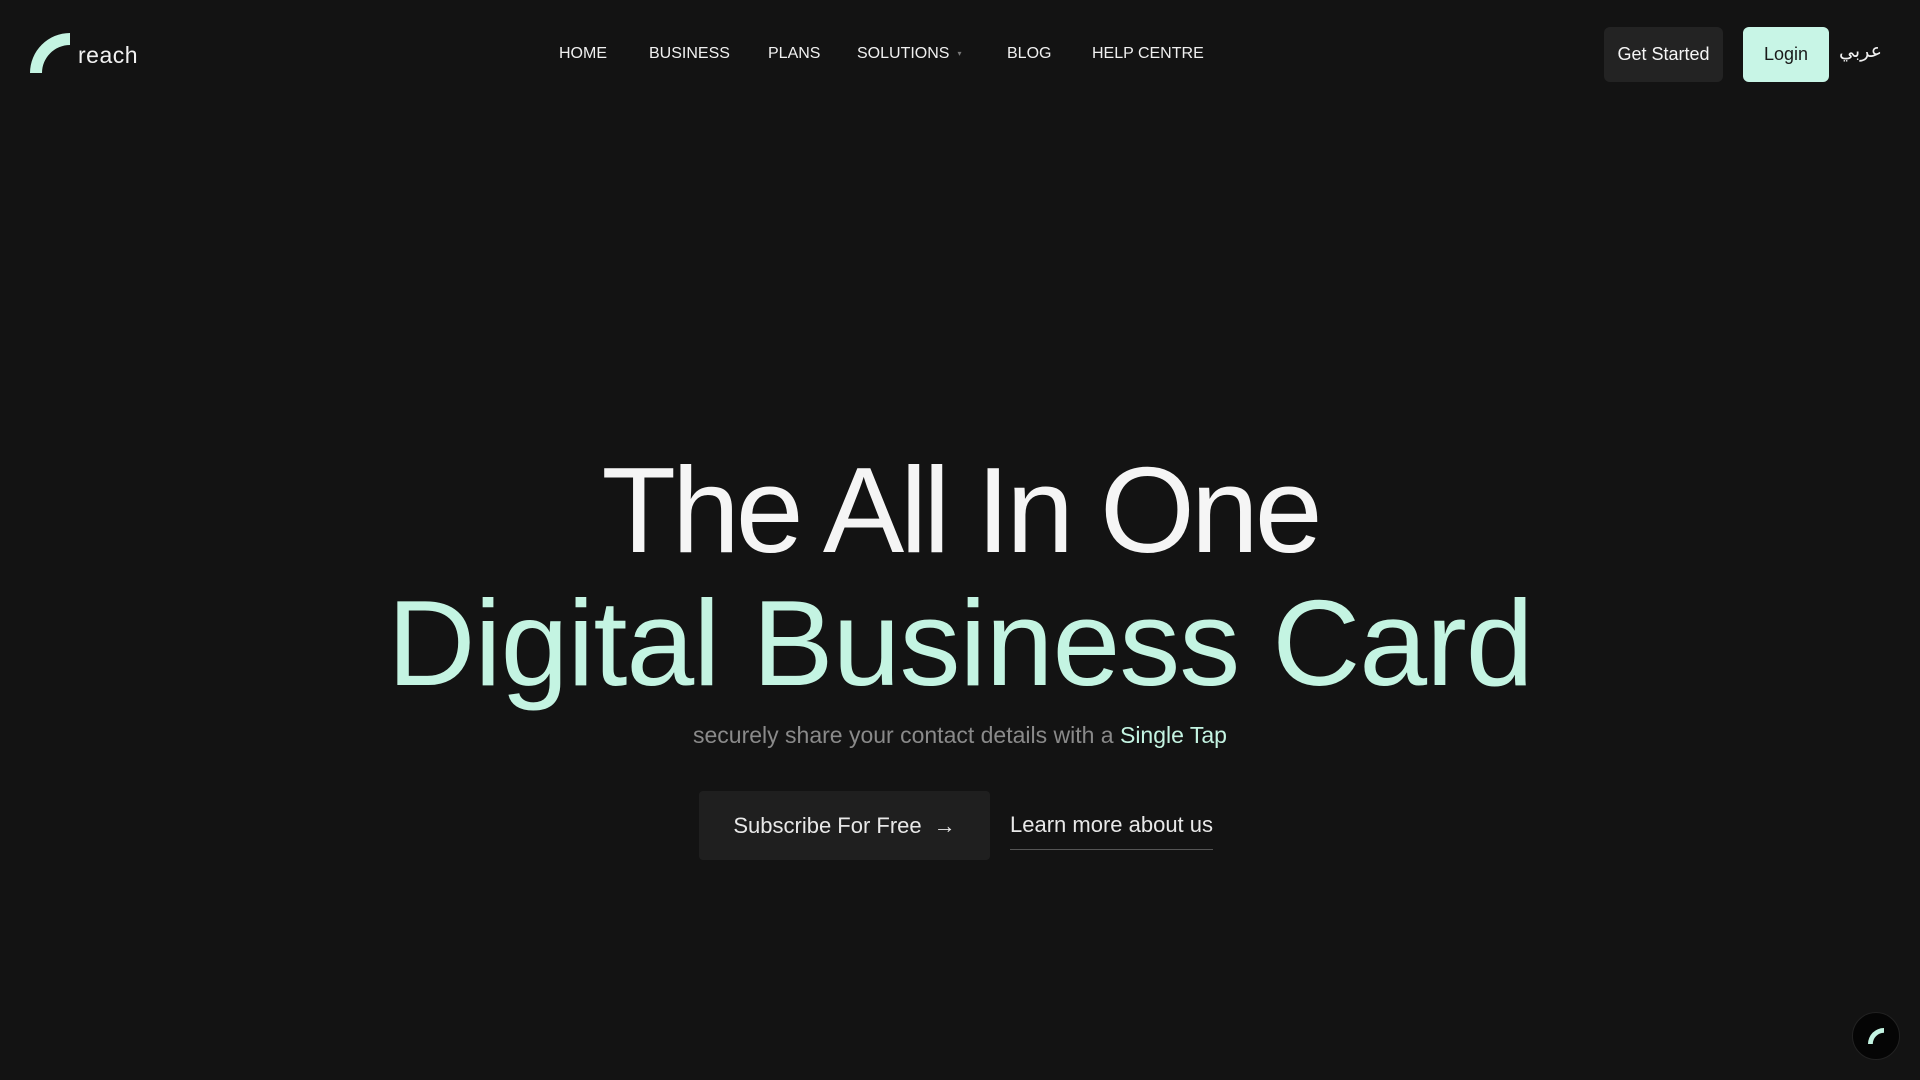  What do you see at coordinates (1786, 54) in the screenshot?
I see `login-button: Login` at bounding box center [1786, 54].